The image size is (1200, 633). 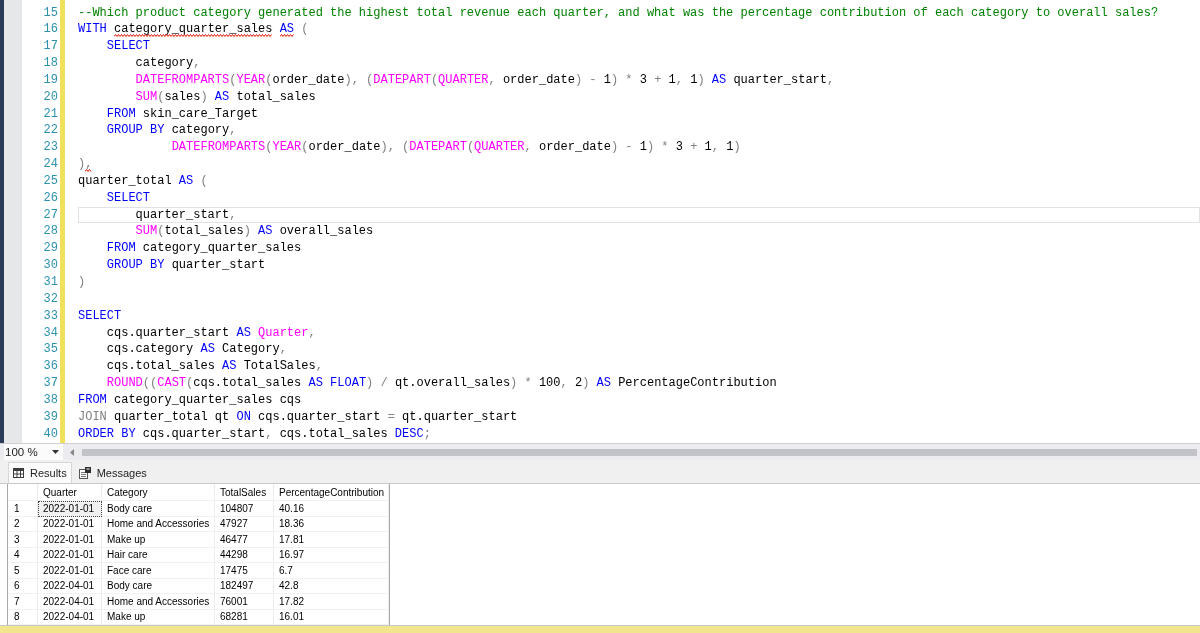 I want to click on table-cell: 16.01, so click(x=331, y=617).